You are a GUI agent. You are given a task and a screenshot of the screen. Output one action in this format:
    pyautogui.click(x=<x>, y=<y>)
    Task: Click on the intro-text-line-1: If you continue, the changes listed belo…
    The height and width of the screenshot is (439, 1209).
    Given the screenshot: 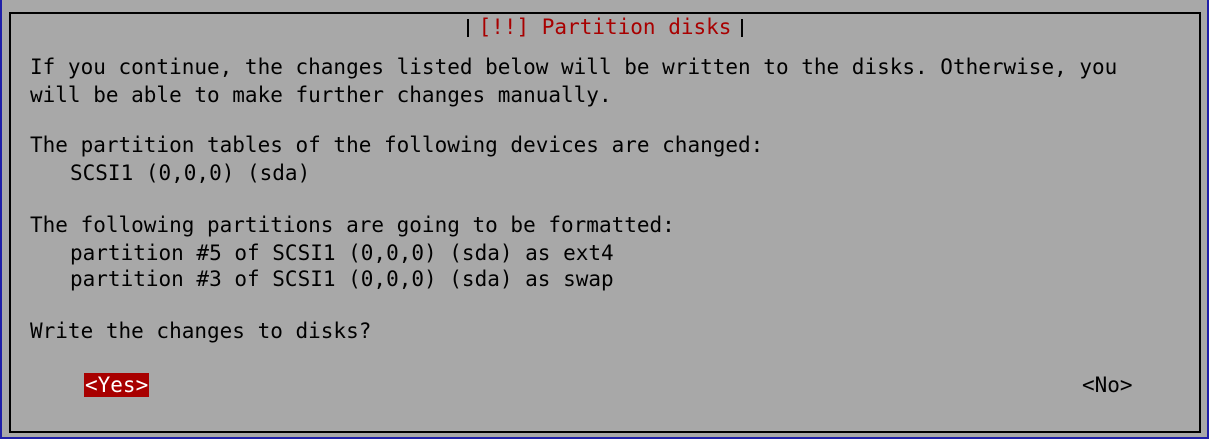 What is the action you would take?
    pyautogui.click(x=574, y=67)
    